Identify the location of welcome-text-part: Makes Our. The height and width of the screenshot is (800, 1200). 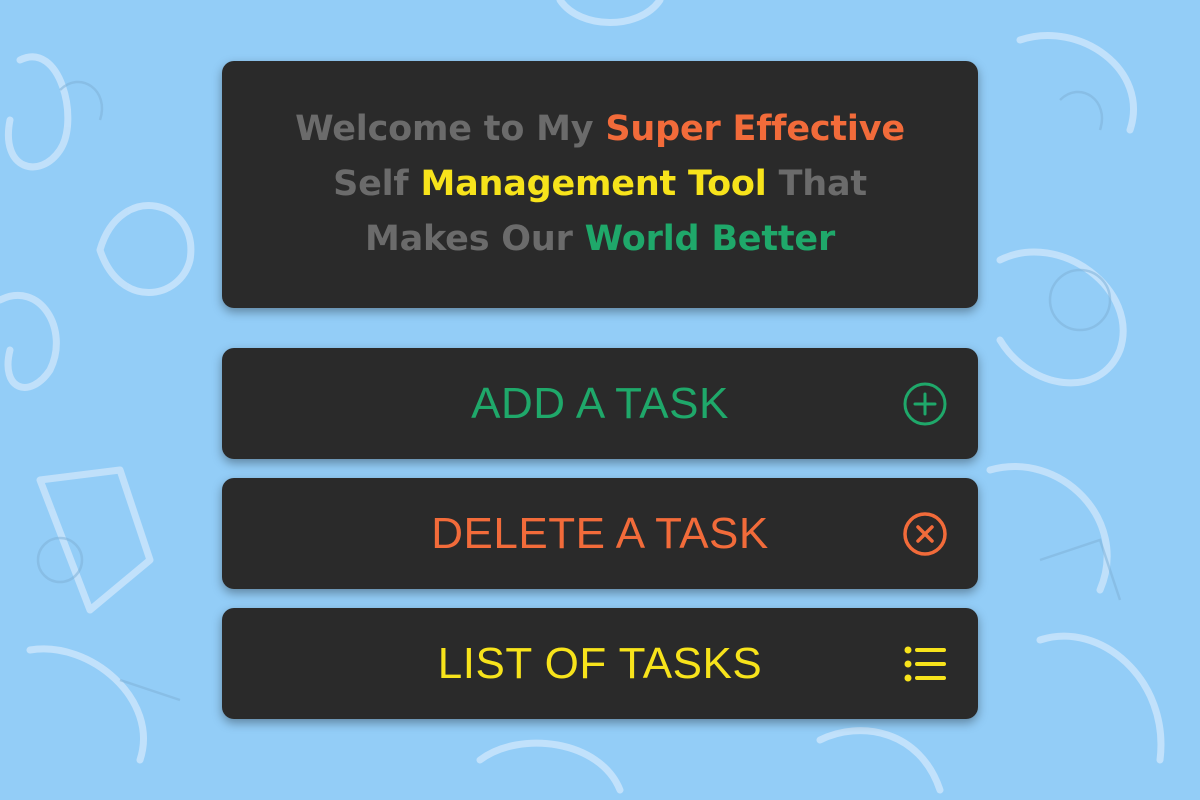
(474, 239).